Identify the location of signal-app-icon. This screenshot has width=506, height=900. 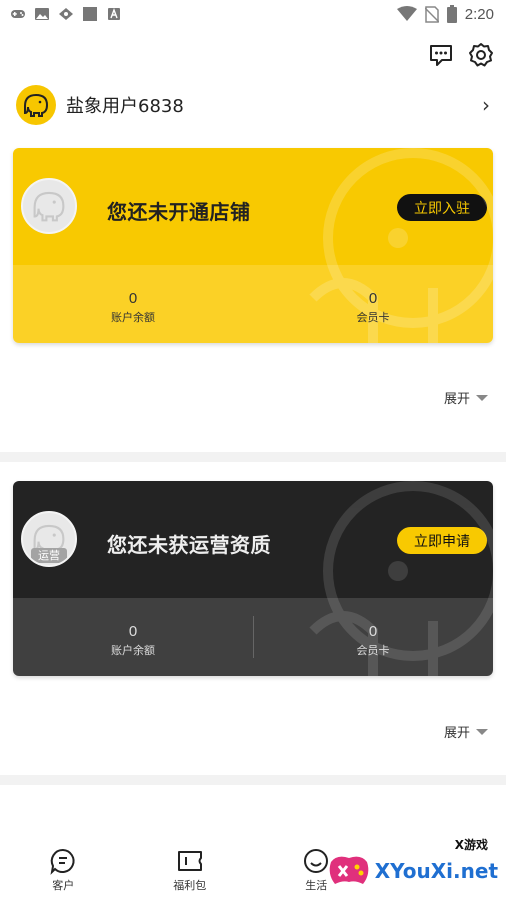
(66, 14).